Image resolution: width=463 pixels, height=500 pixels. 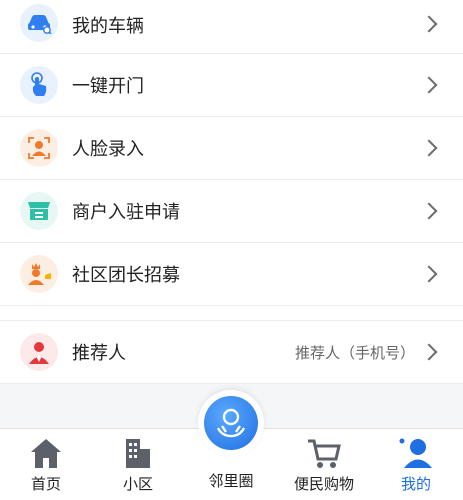 I want to click on tab-label: 小区, so click(x=137, y=484).